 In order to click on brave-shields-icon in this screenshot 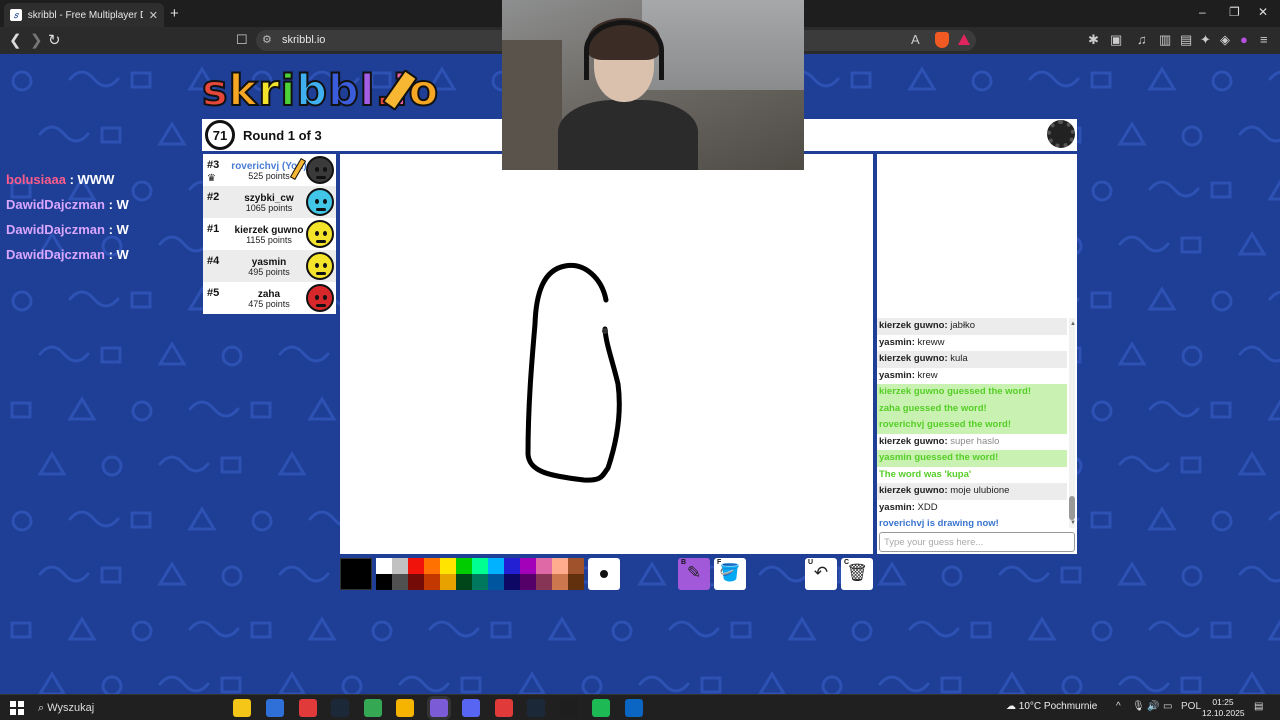, I will do `click(942, 40)`.